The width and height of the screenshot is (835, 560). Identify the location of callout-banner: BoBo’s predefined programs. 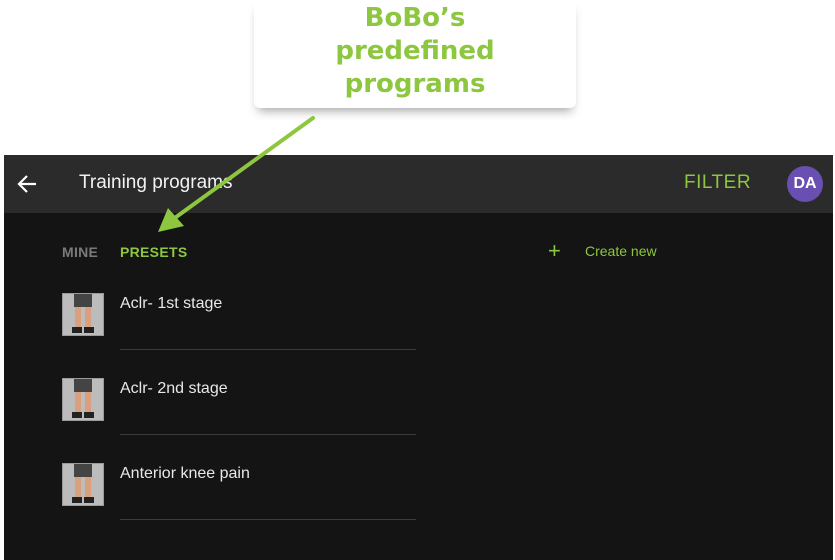
(415, 54).